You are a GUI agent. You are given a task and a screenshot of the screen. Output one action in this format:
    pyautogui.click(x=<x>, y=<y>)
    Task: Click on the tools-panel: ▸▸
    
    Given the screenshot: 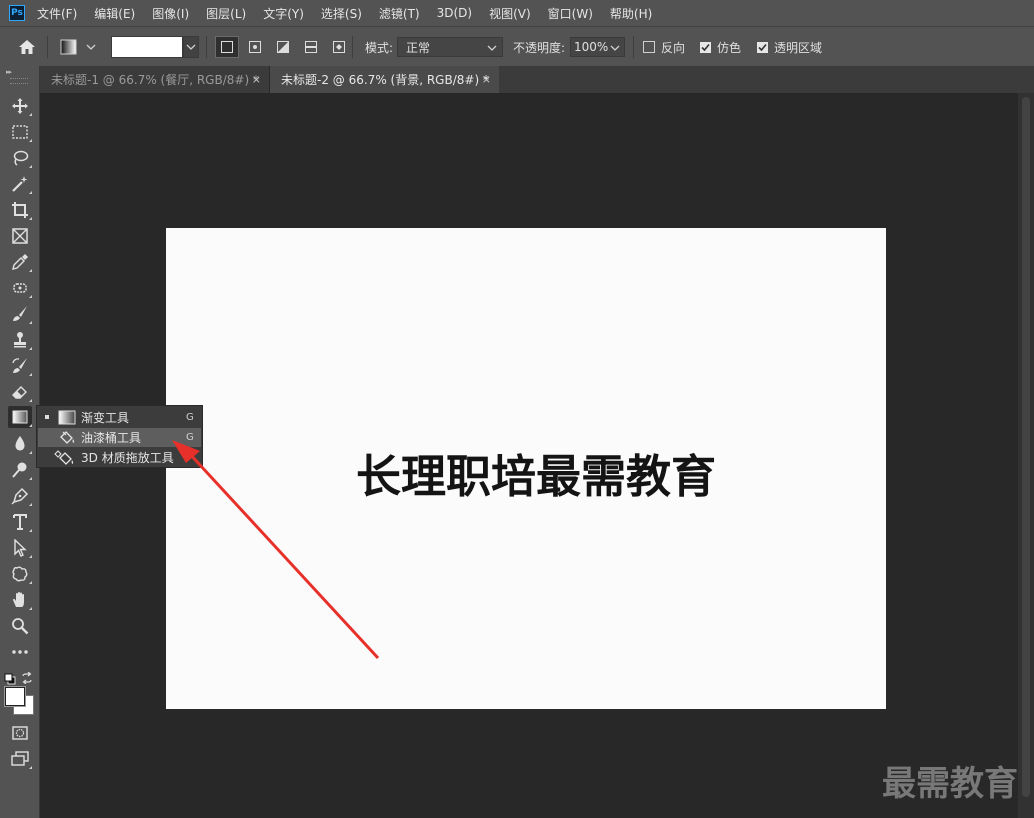 What is the action you would take?
    pyautogui.click(x=20, y=442)
    